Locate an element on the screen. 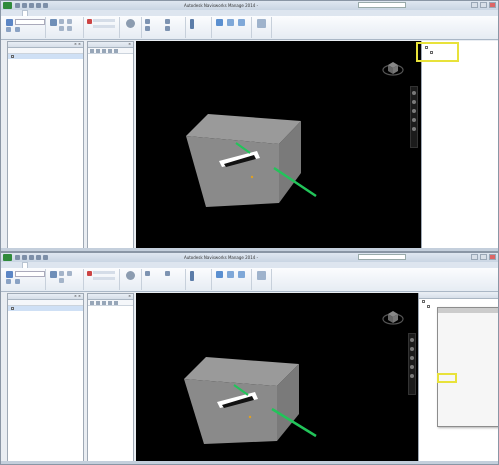 This screenshot has height=465, width=499. saved-viewpoints-toolbar is located at coordinates (110, 51).